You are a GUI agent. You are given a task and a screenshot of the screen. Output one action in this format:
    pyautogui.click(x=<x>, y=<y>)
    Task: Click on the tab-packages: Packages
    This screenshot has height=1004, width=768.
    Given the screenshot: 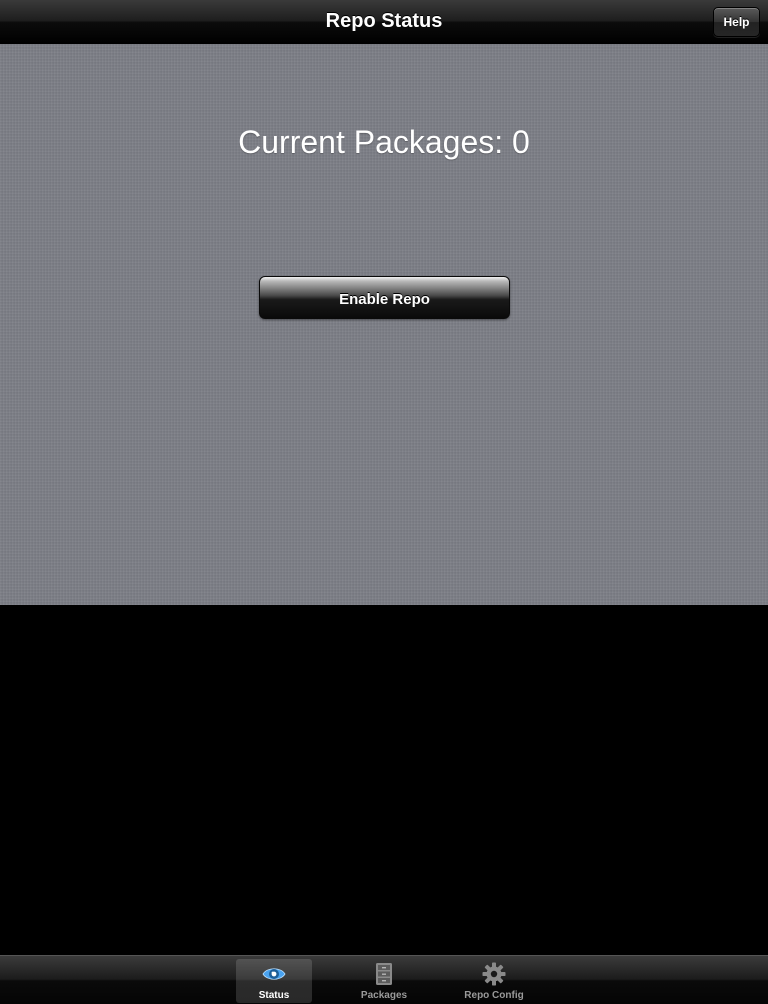 What is the action you would take?
    pyautogui.click(x=384, y=981)
    